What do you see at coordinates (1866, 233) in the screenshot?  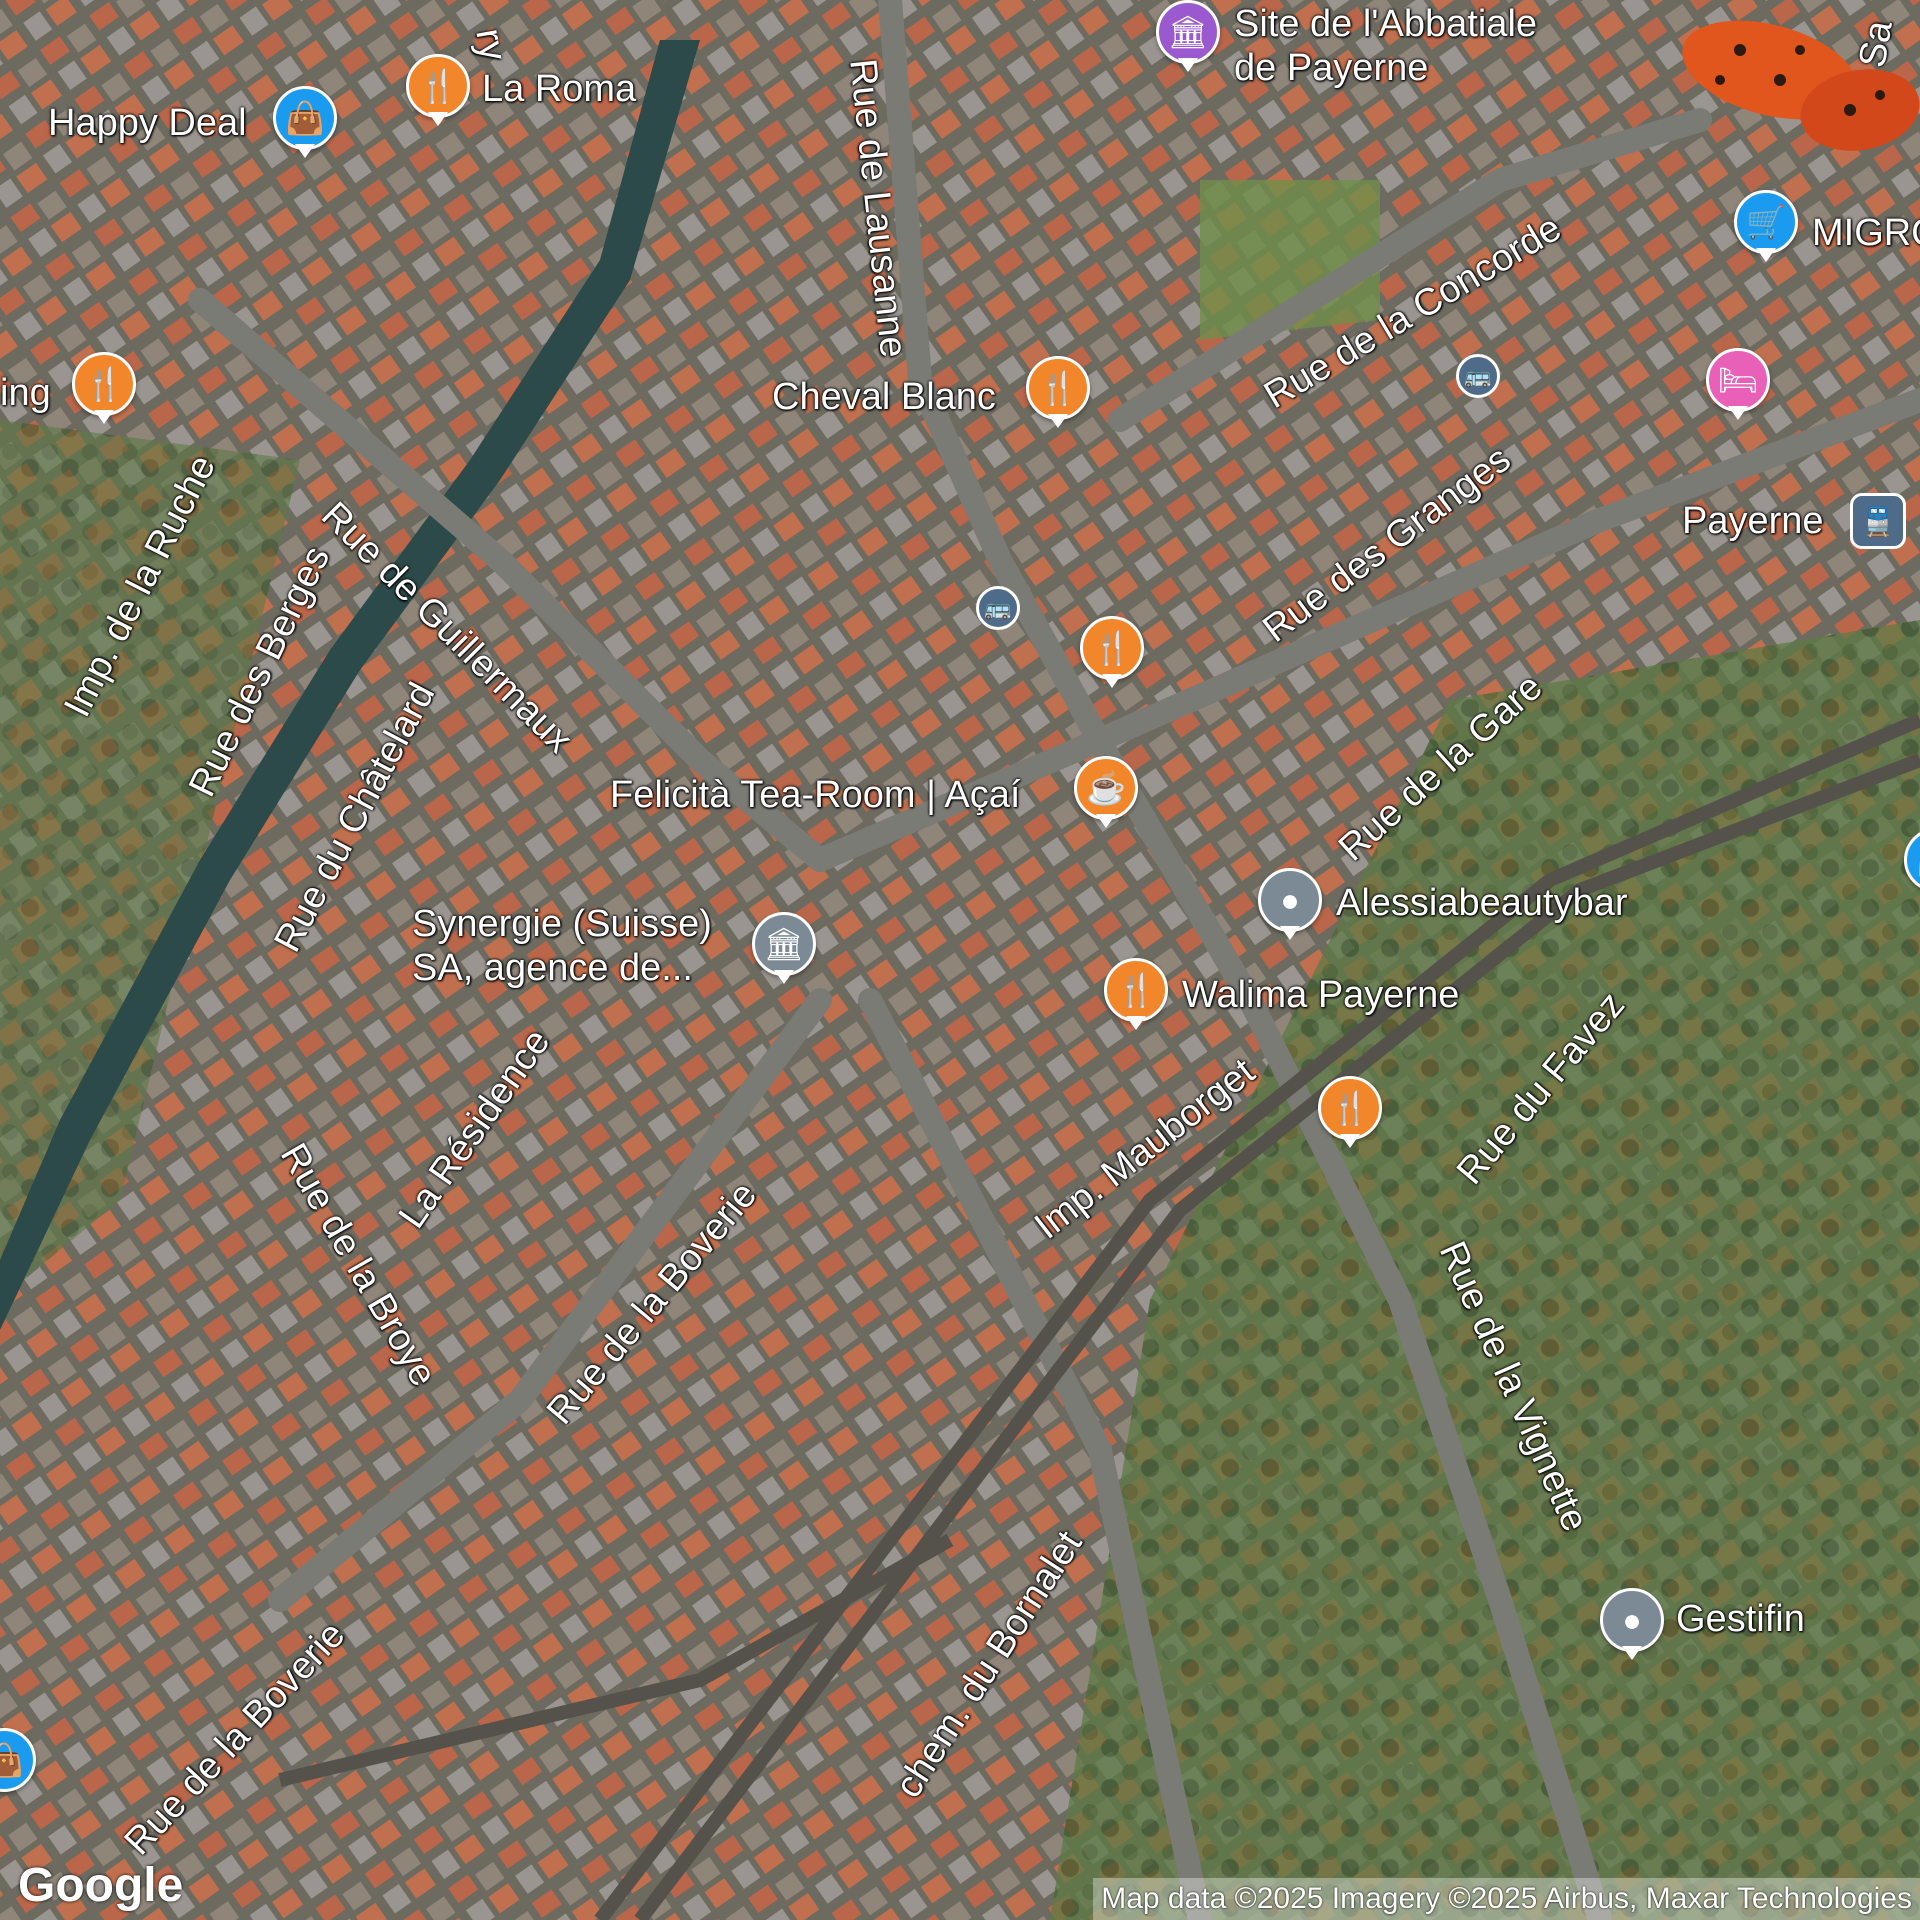 I see `poi-label-migros: MIGRO` at bounding box center [1866, 233].